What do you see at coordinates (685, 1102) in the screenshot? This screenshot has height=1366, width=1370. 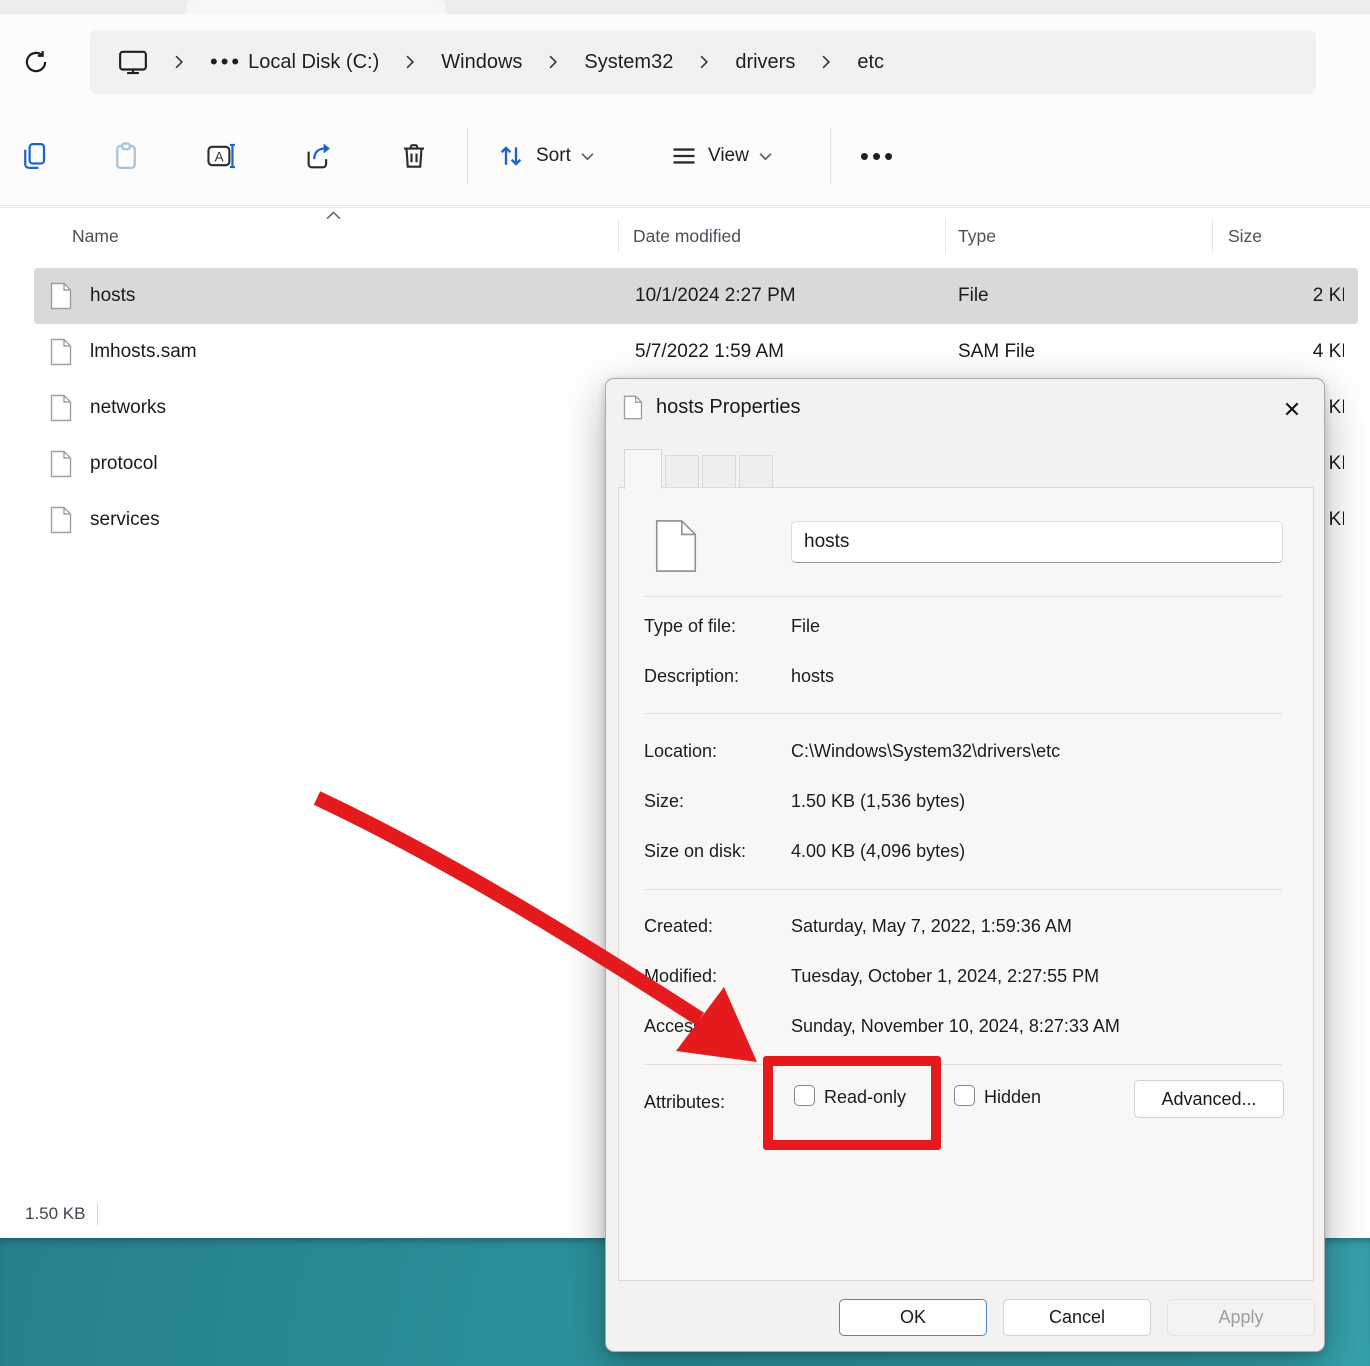 I see `attributes-label: Attributes:` at bounding box center [685, 1102].